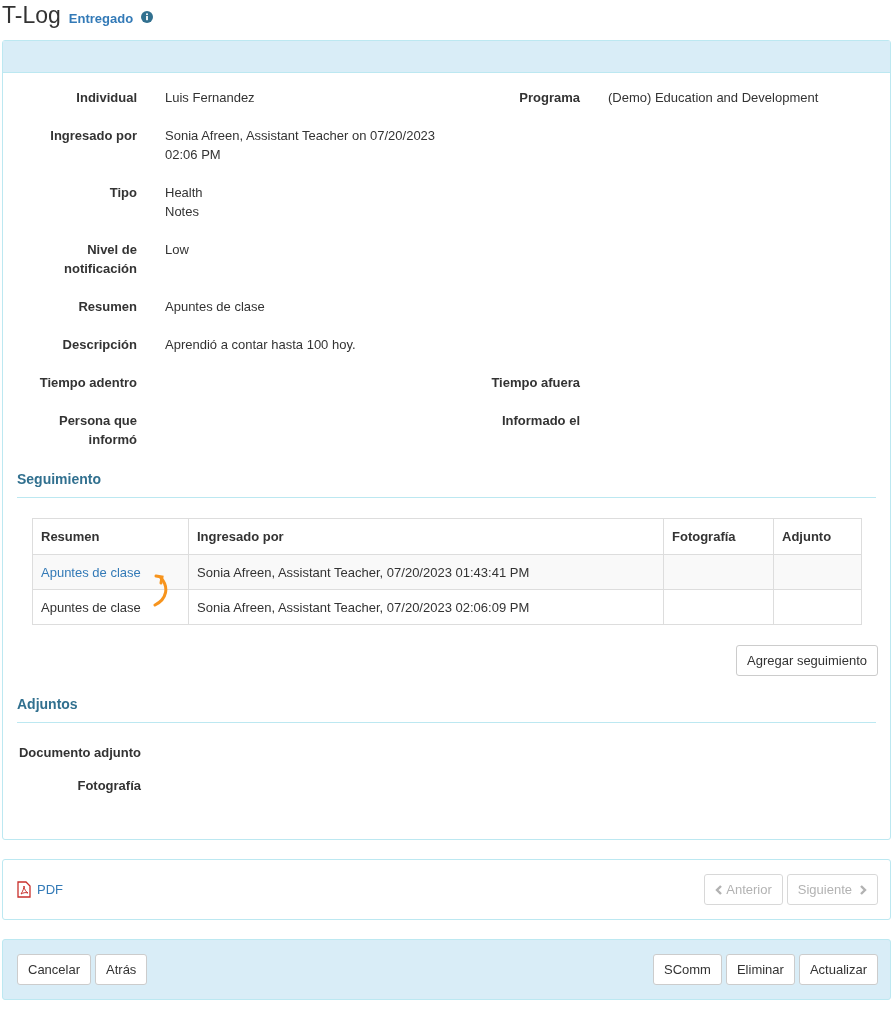  Describe the element at coordinates (108, 786) in the screenshot. I see `field-label: Fotografía` at that location.